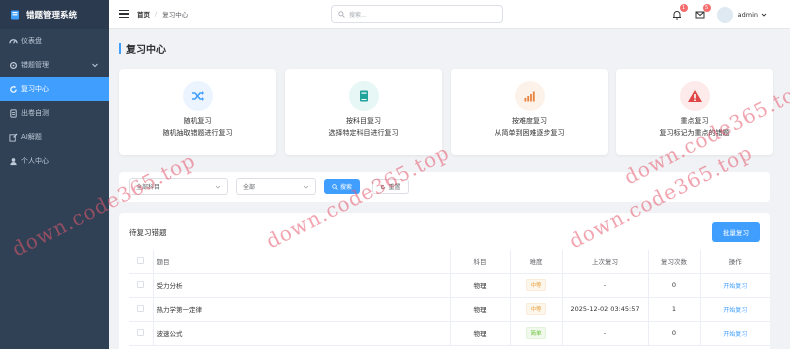 This screenshot has height=349, width=790. I want to click on book-logo-icon, so click(15, 14).